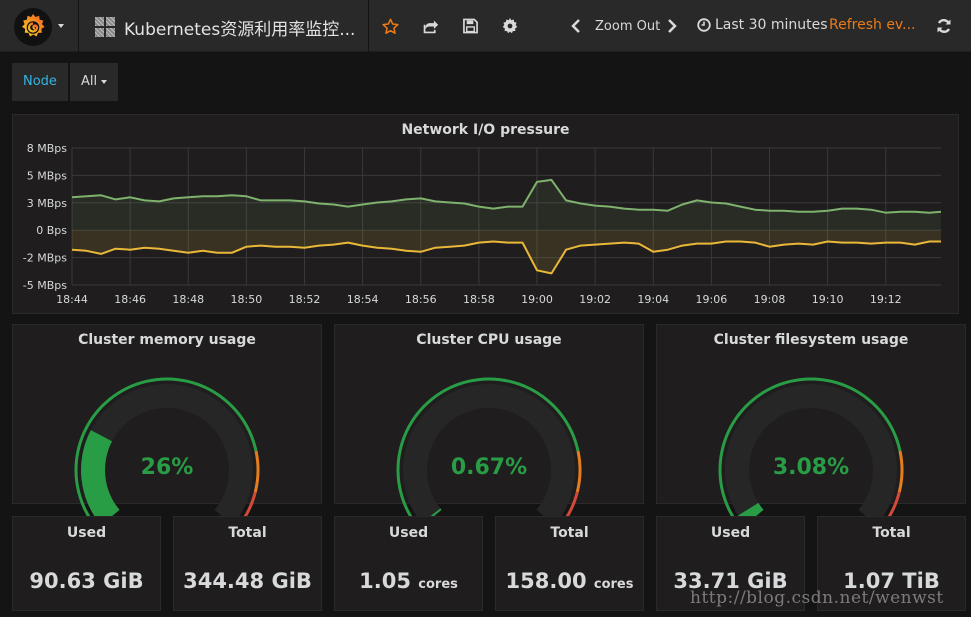 The image size is (971, 617). I want to click on stat-value: 344.48 GiB, so click(247, 581).